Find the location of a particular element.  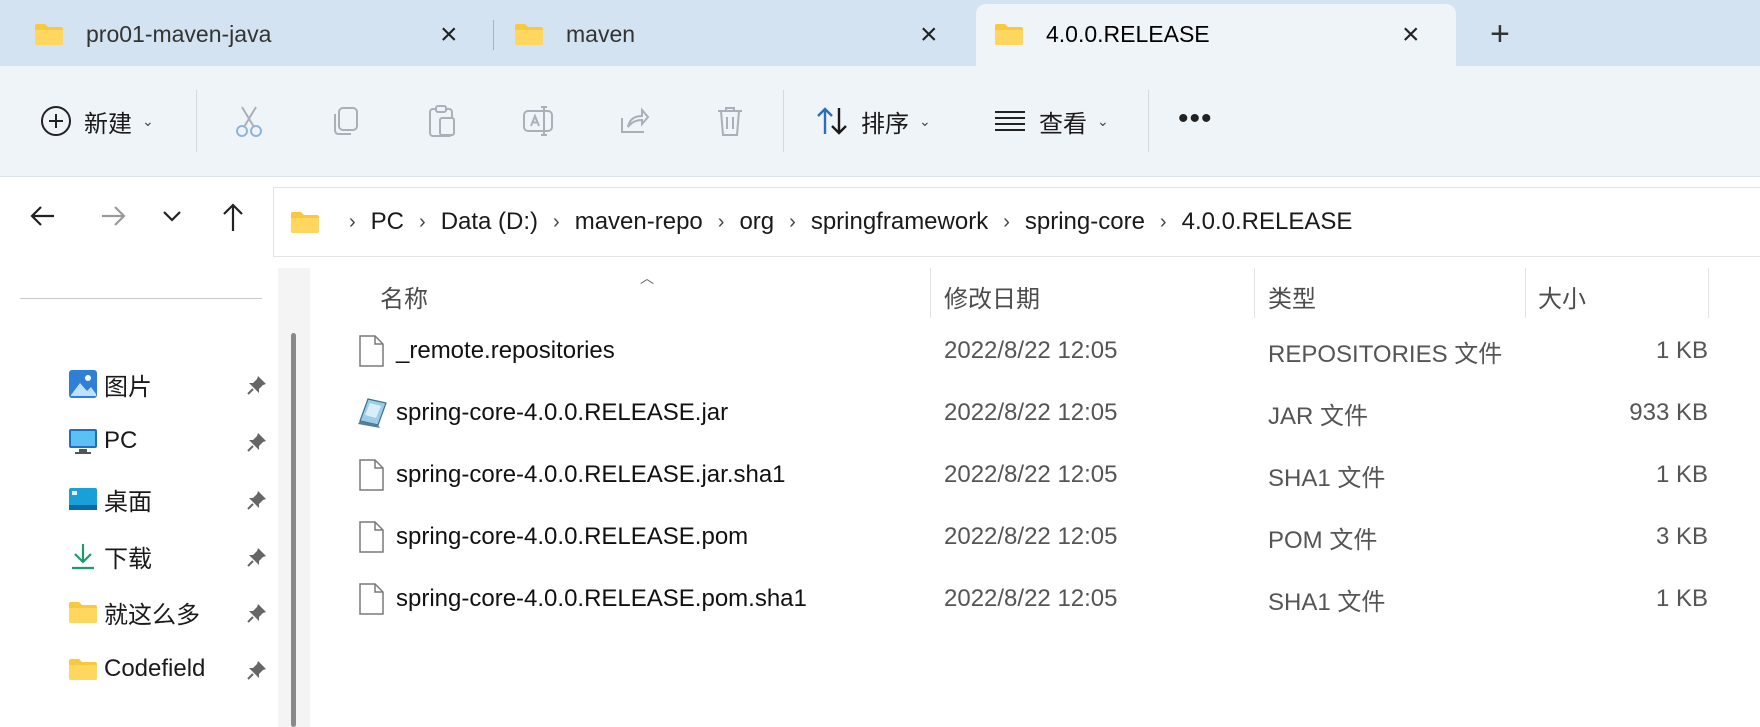

column-header-date: 修改日期 is located at coordinates (1094, 296).